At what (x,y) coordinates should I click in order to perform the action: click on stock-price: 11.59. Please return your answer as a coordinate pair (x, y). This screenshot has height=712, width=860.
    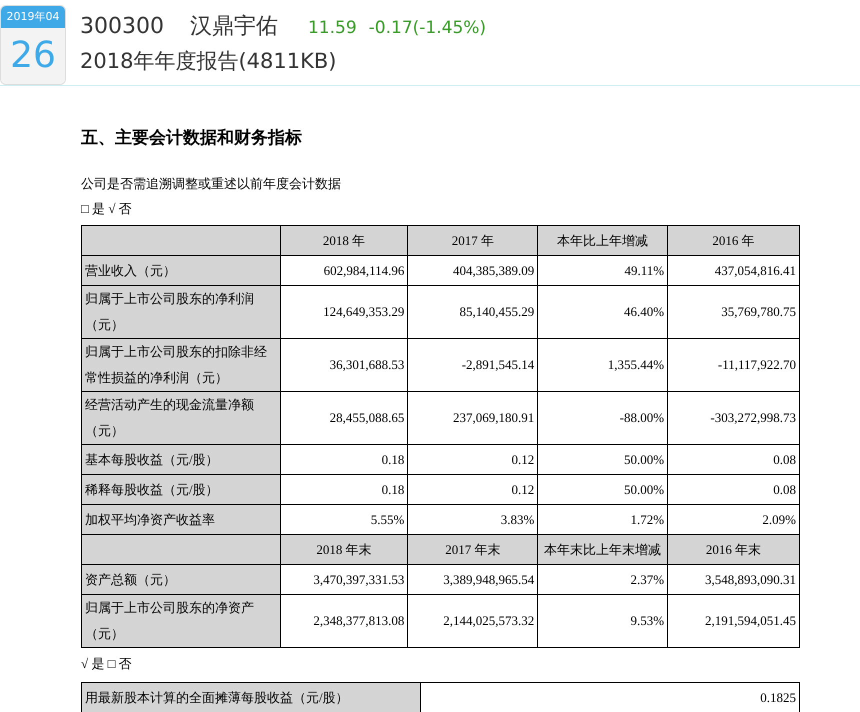
    Looking at the image, I should click on (332, 28).